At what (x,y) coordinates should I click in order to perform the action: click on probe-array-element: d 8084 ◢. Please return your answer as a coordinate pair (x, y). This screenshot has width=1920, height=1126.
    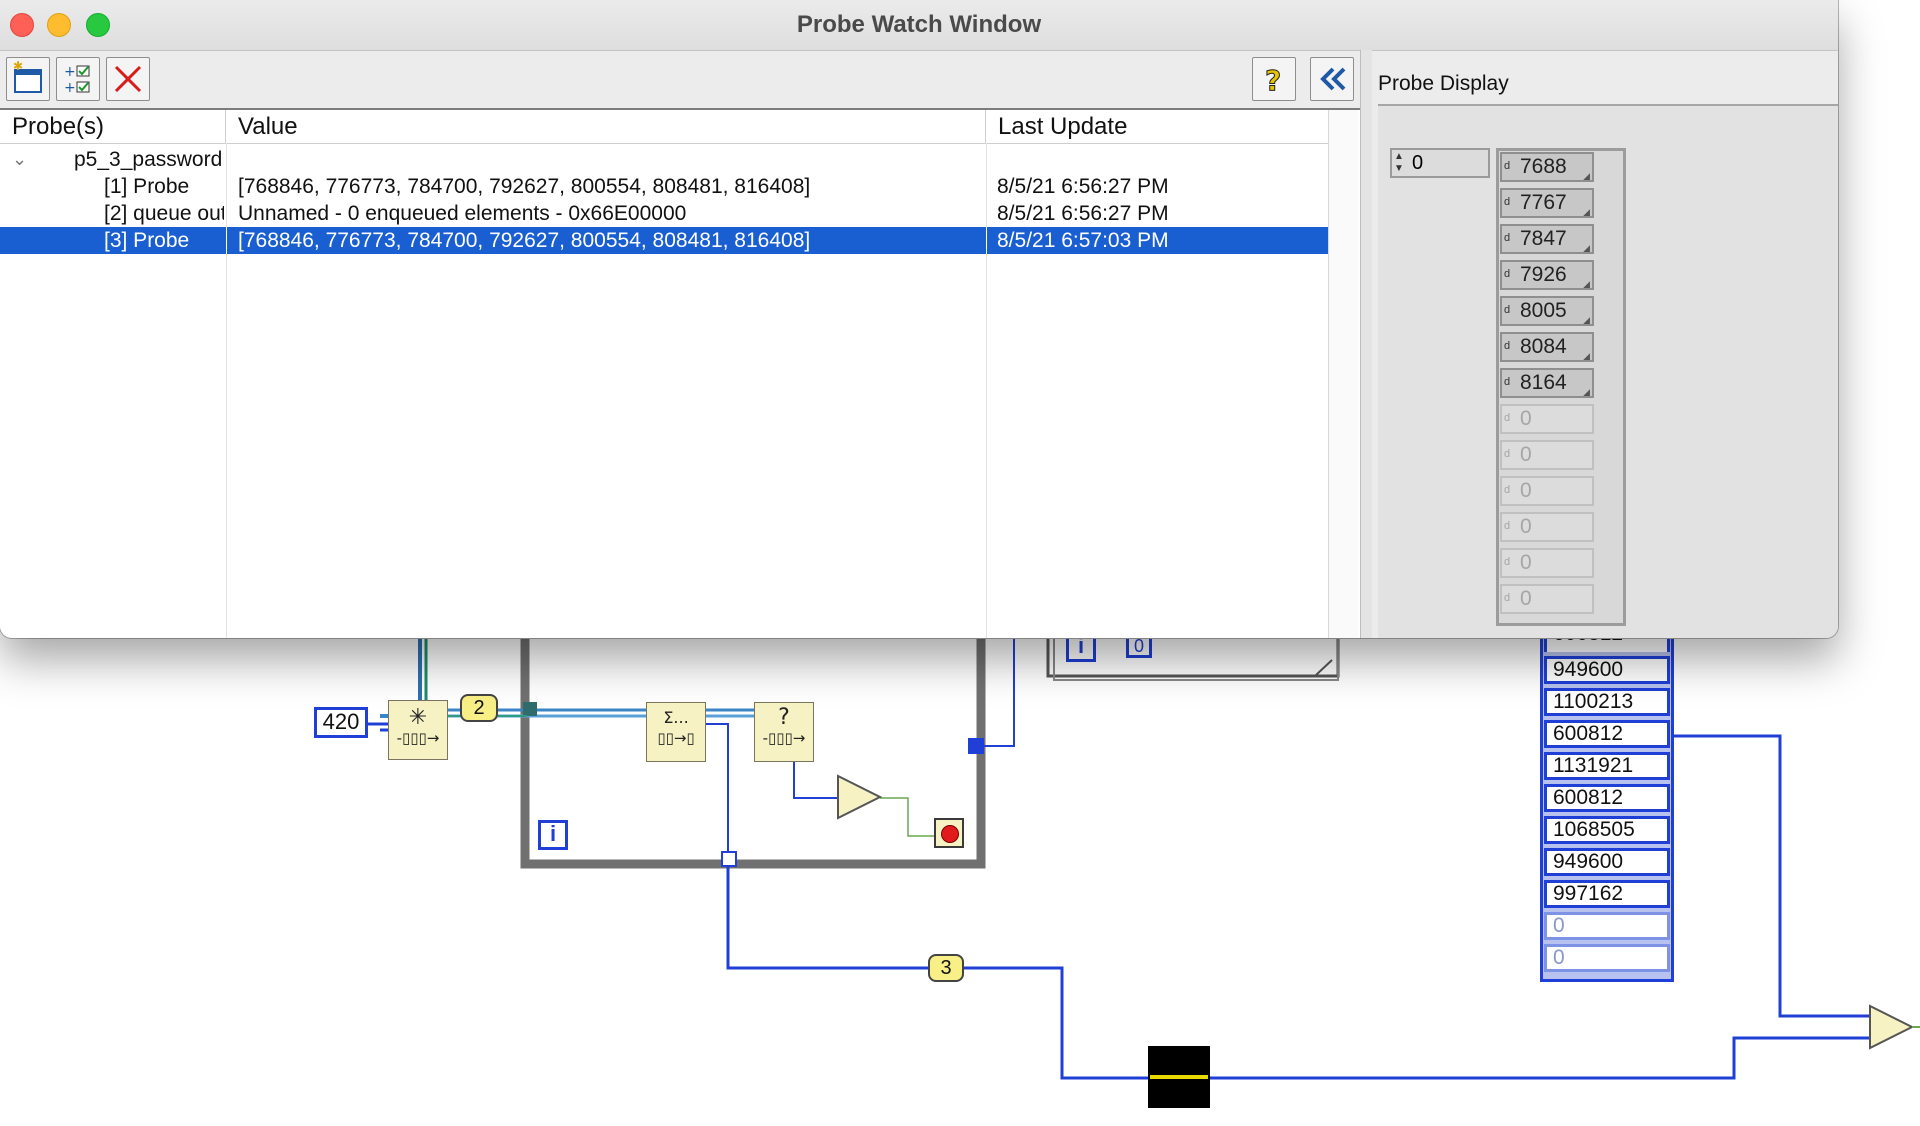
    Looking at the image, I should click on (1547, 347).